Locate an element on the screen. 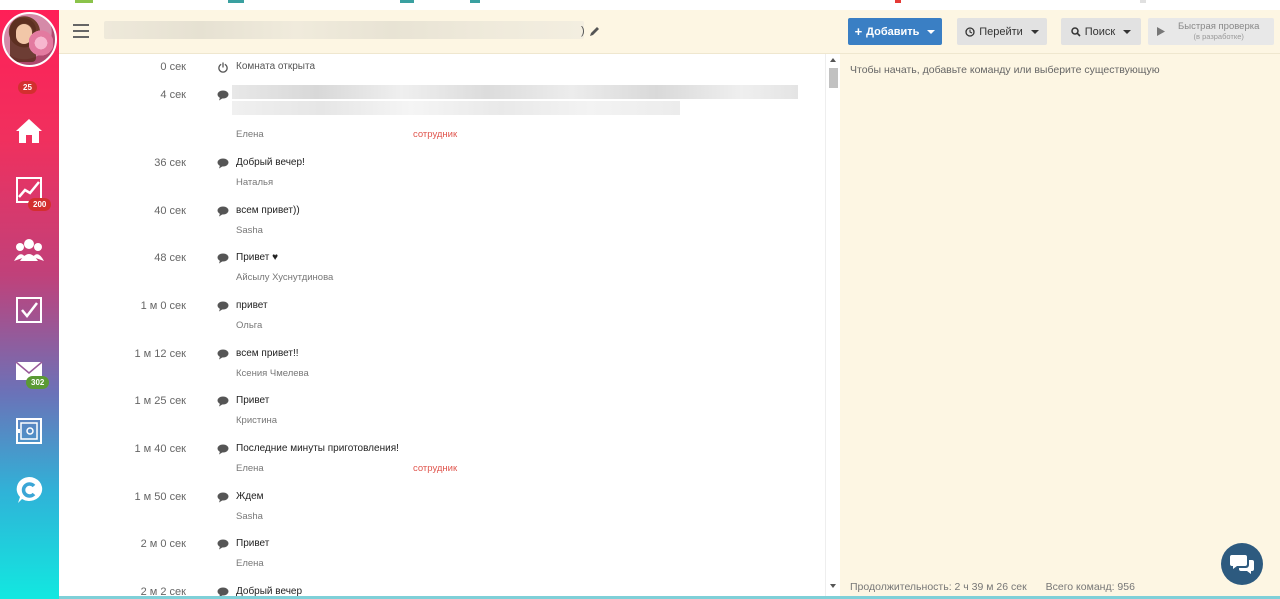 The image size is (1280, 599). log-time: 2 м 0 сек is located at coordinates (163, 544).